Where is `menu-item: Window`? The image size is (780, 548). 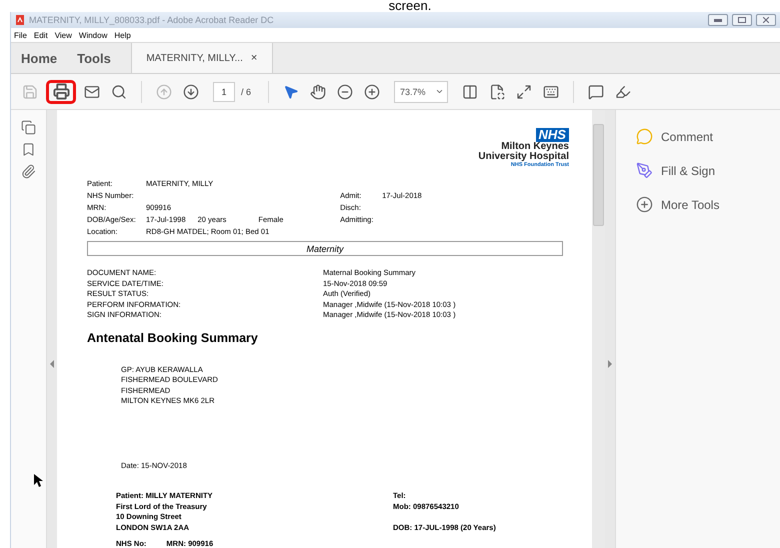
menu-item: Window is located at coordinates (93, 35).